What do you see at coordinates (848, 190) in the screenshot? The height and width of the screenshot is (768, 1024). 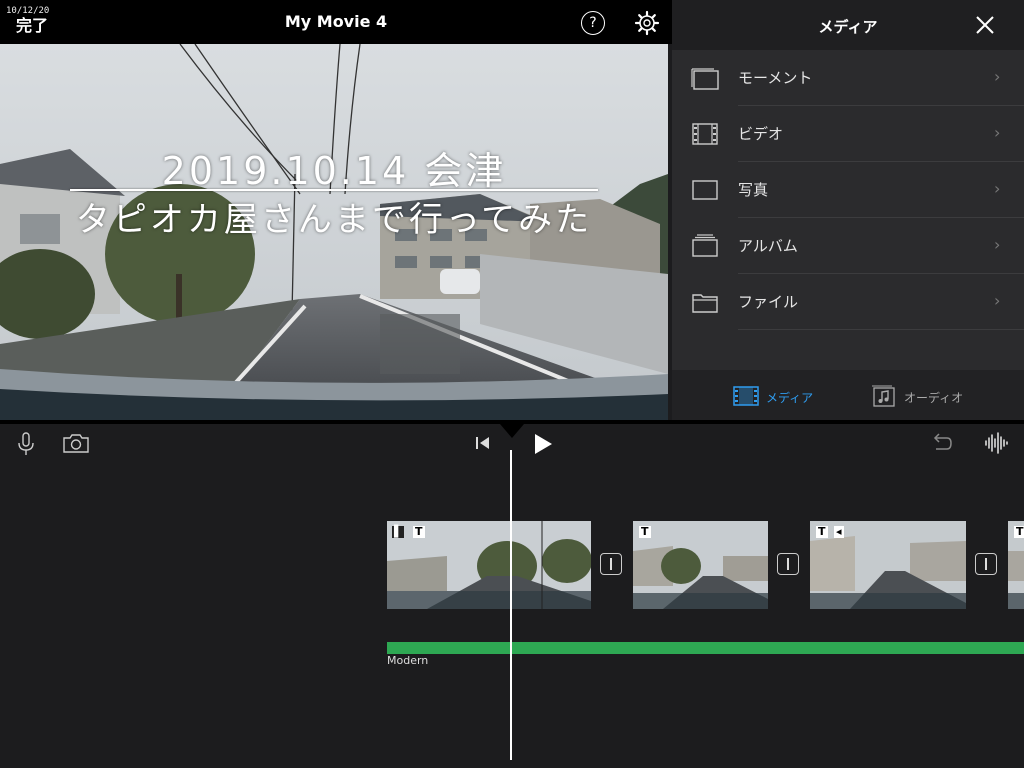 I see `media-item-photos: 写真 ›` at bounding box center [848, 190].